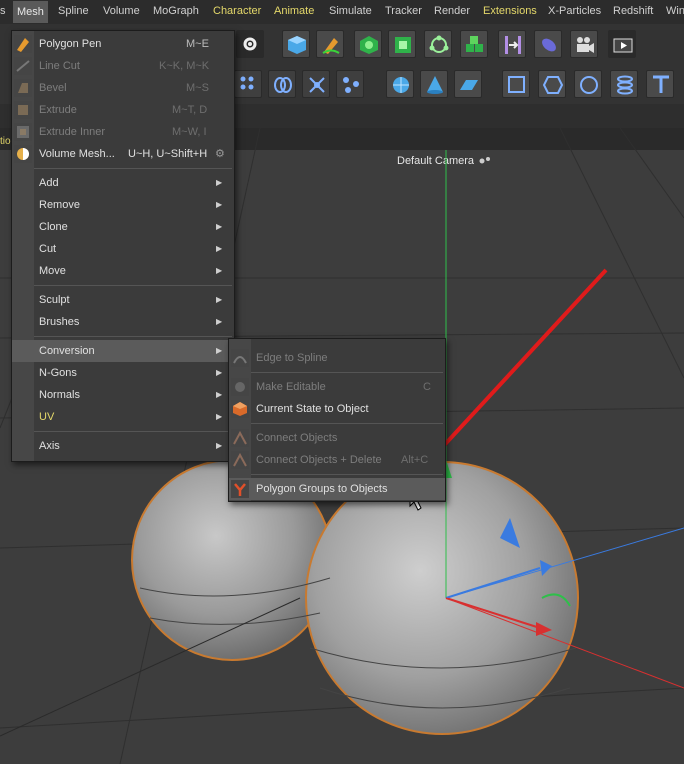  Describe the element at coordinates (240, 460) in the screenshot. I see `connect-delete-icon` at that location.